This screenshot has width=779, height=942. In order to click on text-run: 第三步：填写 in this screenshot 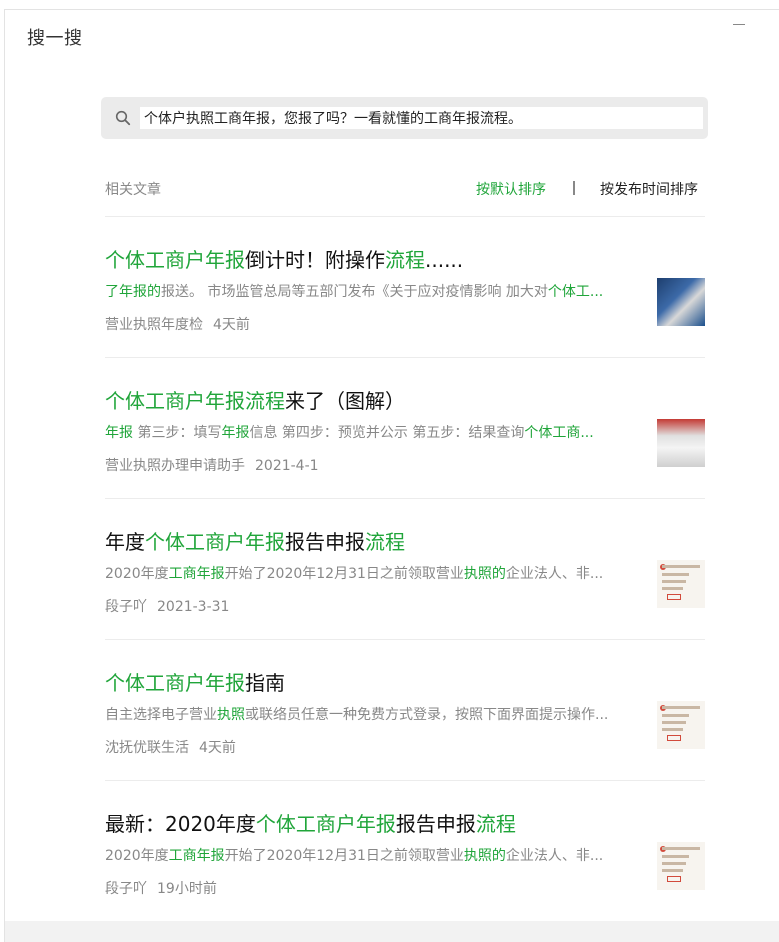, I will do `click(177, 433)`.